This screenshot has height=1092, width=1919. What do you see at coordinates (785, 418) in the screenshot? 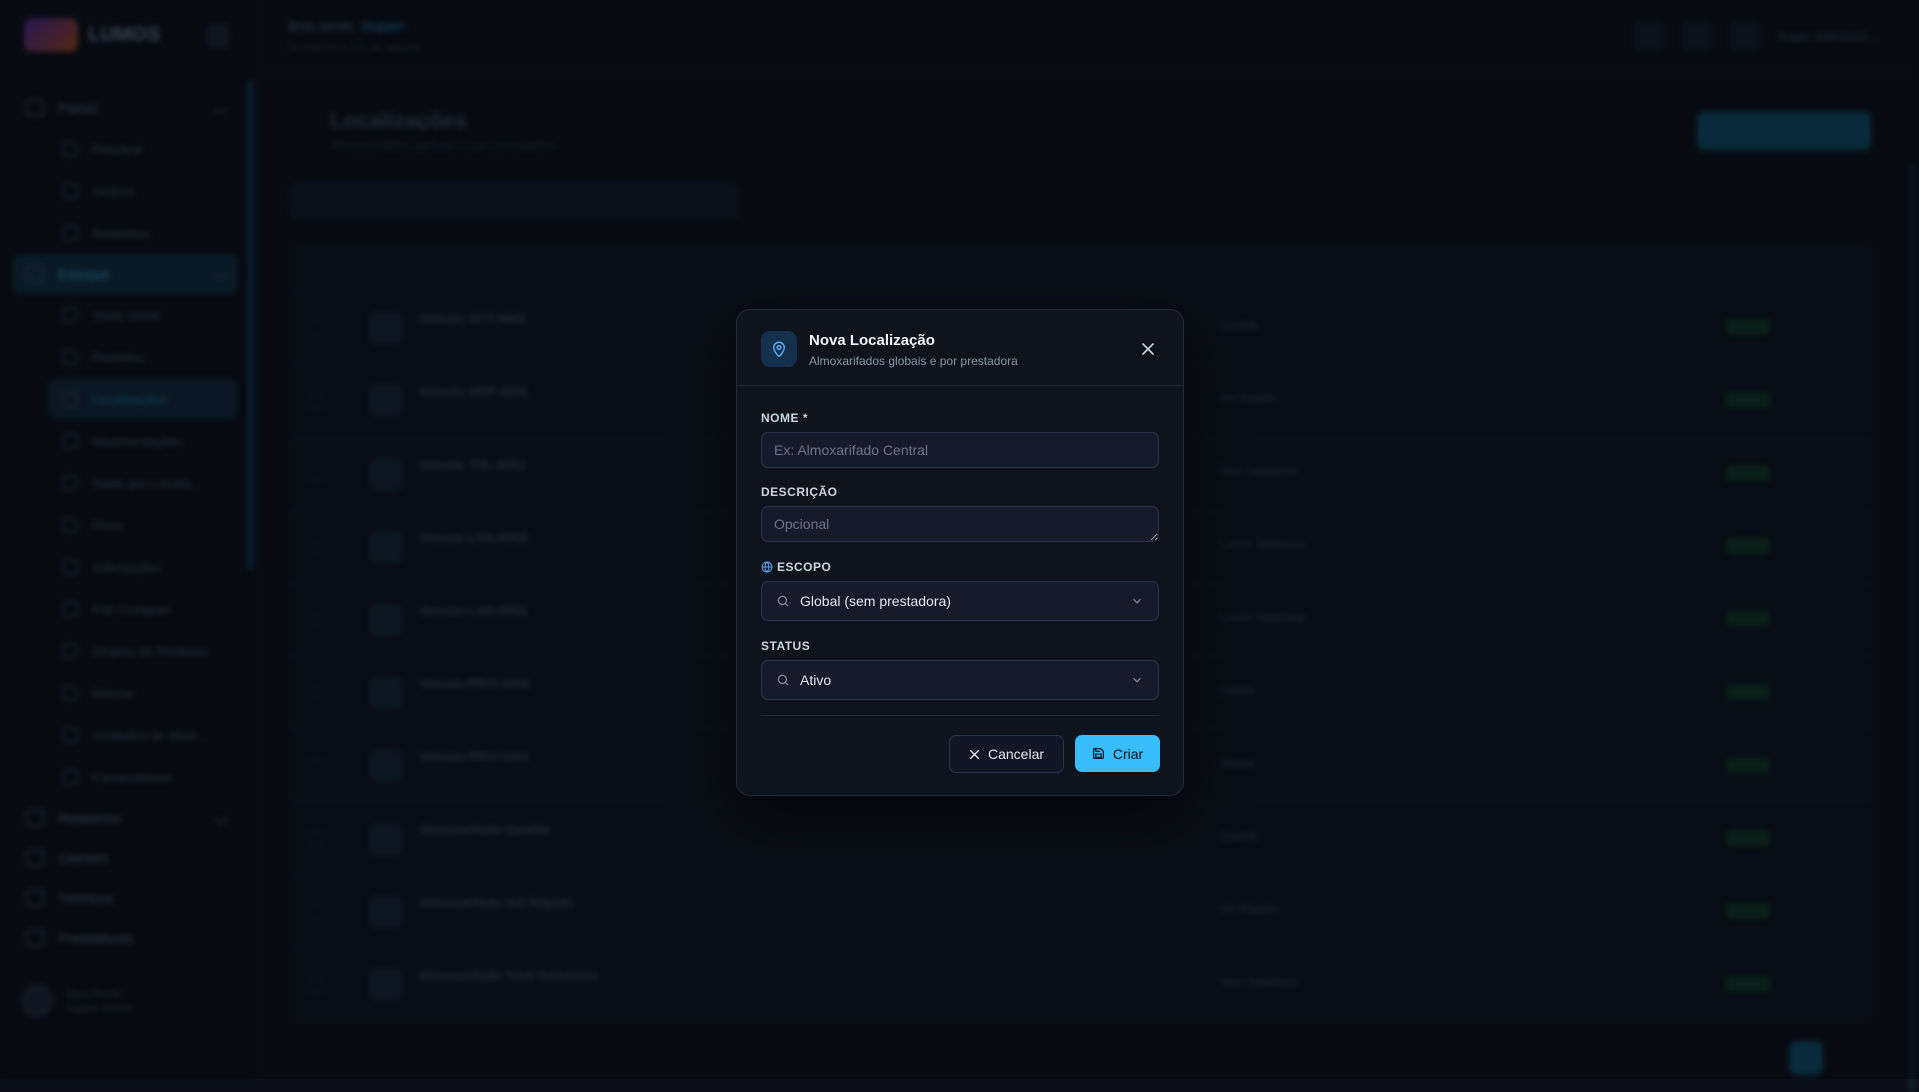
I see `nome-label: NOME *` at bounding box center [785, 418].